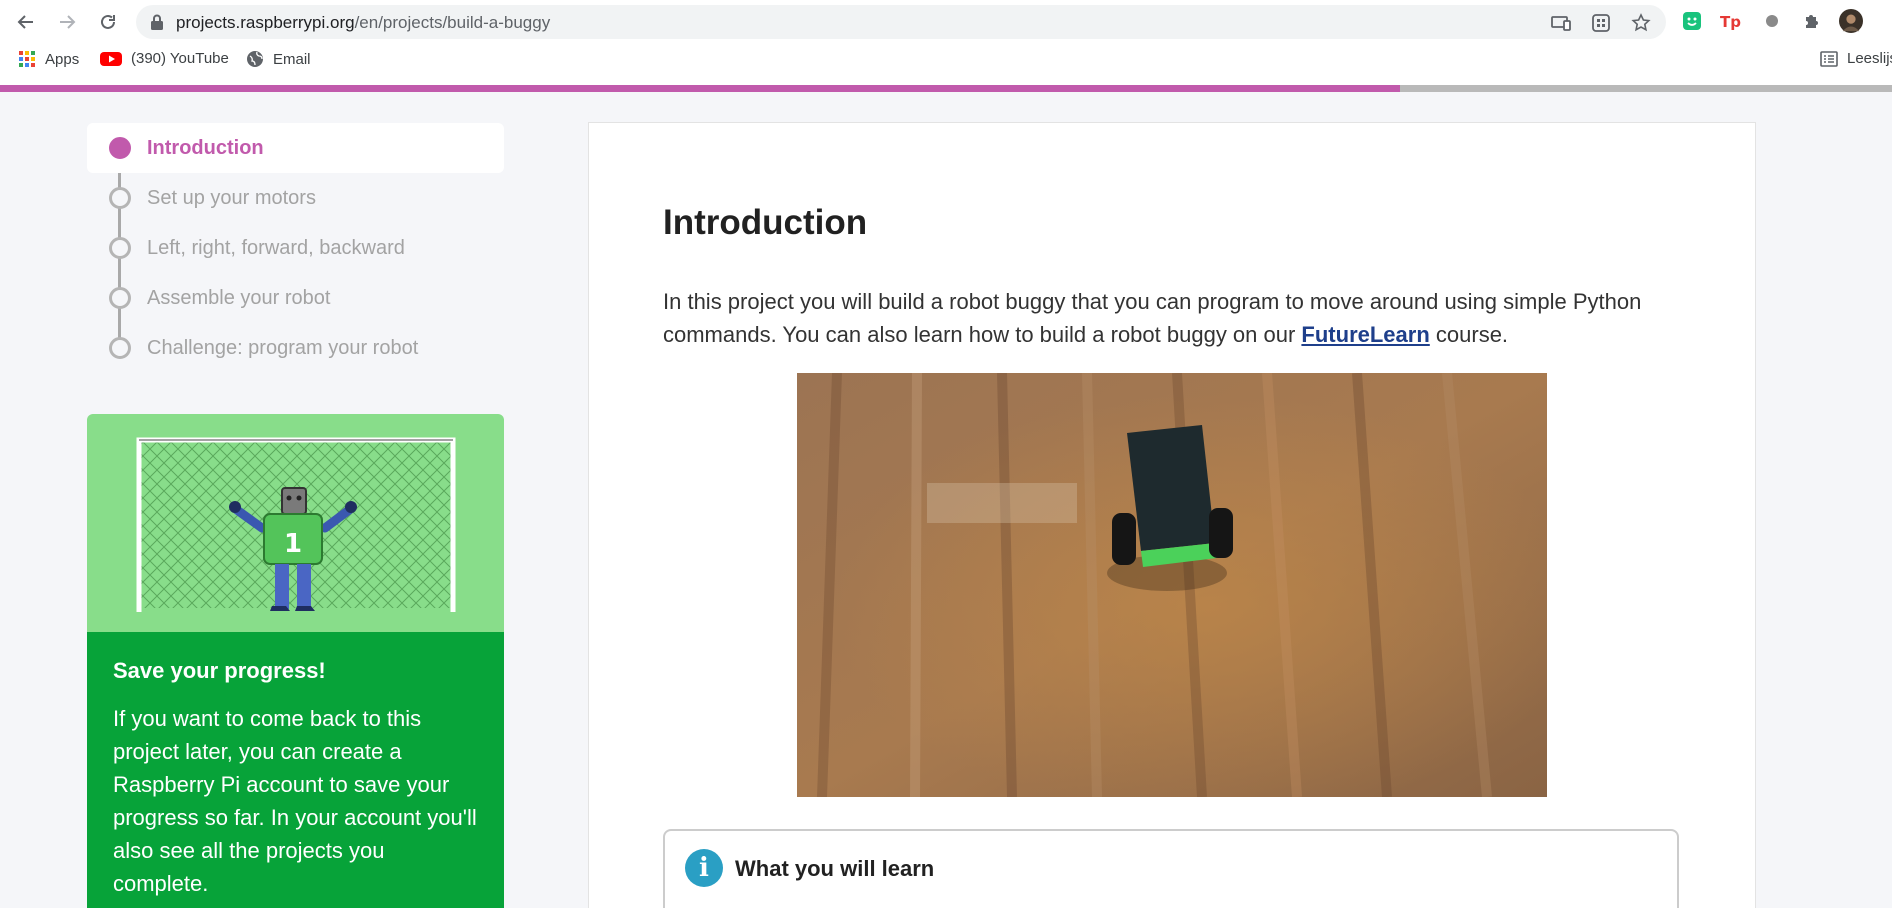 The image size is (1892, 908). What do you see at coordinates (1772, 21) in the screenshot?
I see `extension-icon` at bounding box center [1772, 21].